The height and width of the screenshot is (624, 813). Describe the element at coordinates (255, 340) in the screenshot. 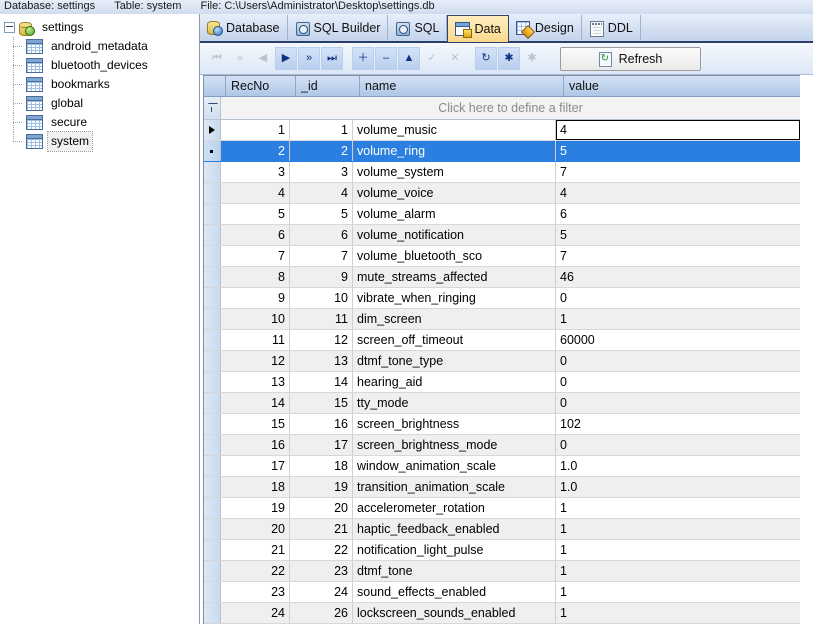

I see `cell-recno: 11` at that location.